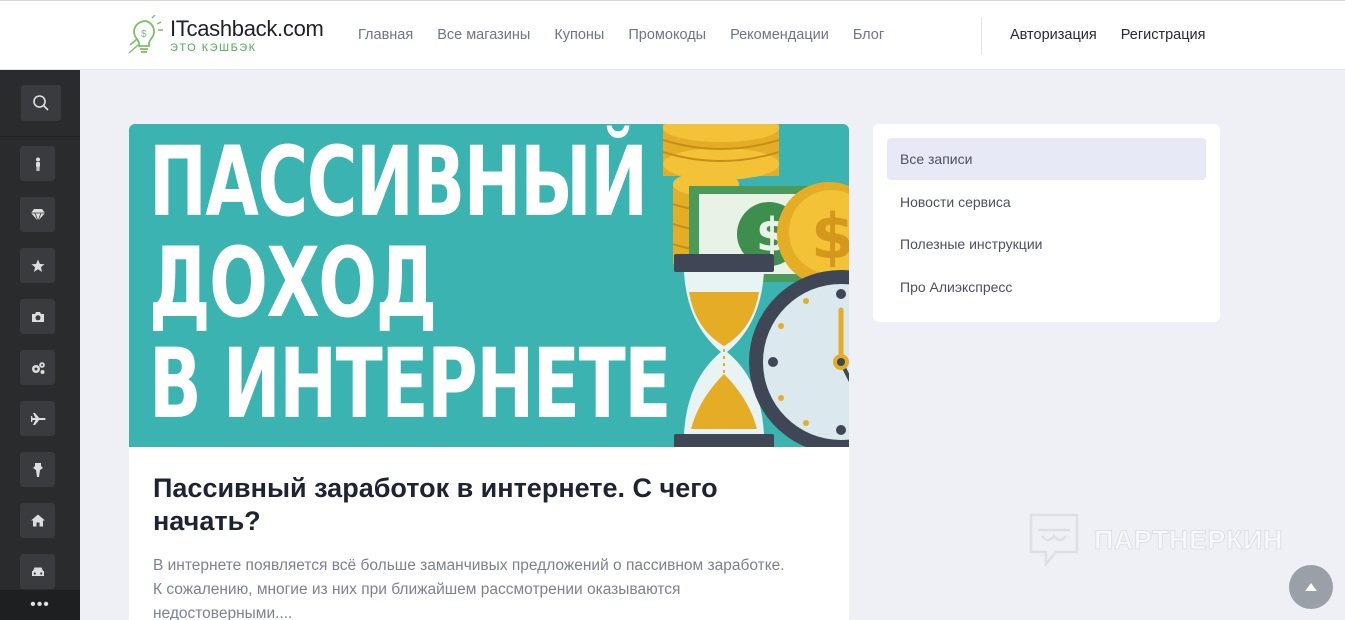 The height and width of the screenshot is (620, 1345). I want to click on home-icon, so click(37, 520).